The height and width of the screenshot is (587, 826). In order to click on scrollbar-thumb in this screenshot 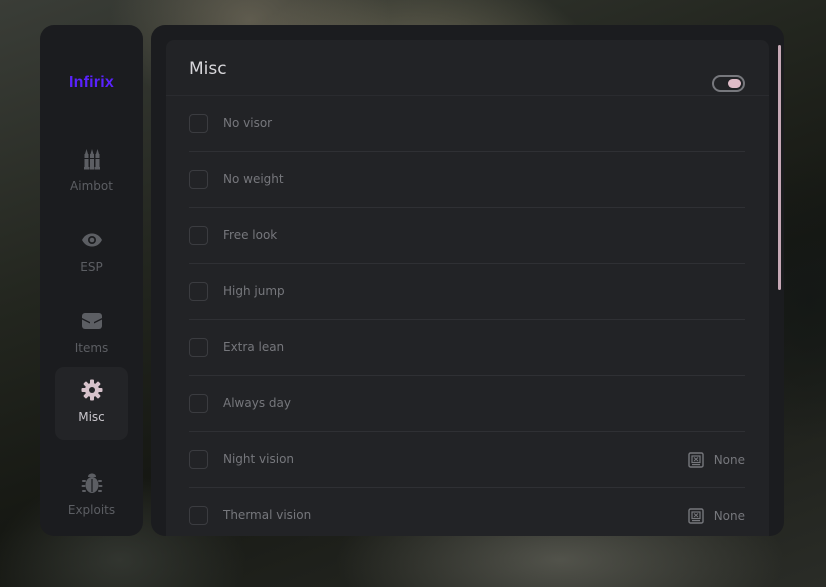, I will do `click(779, 167)`.